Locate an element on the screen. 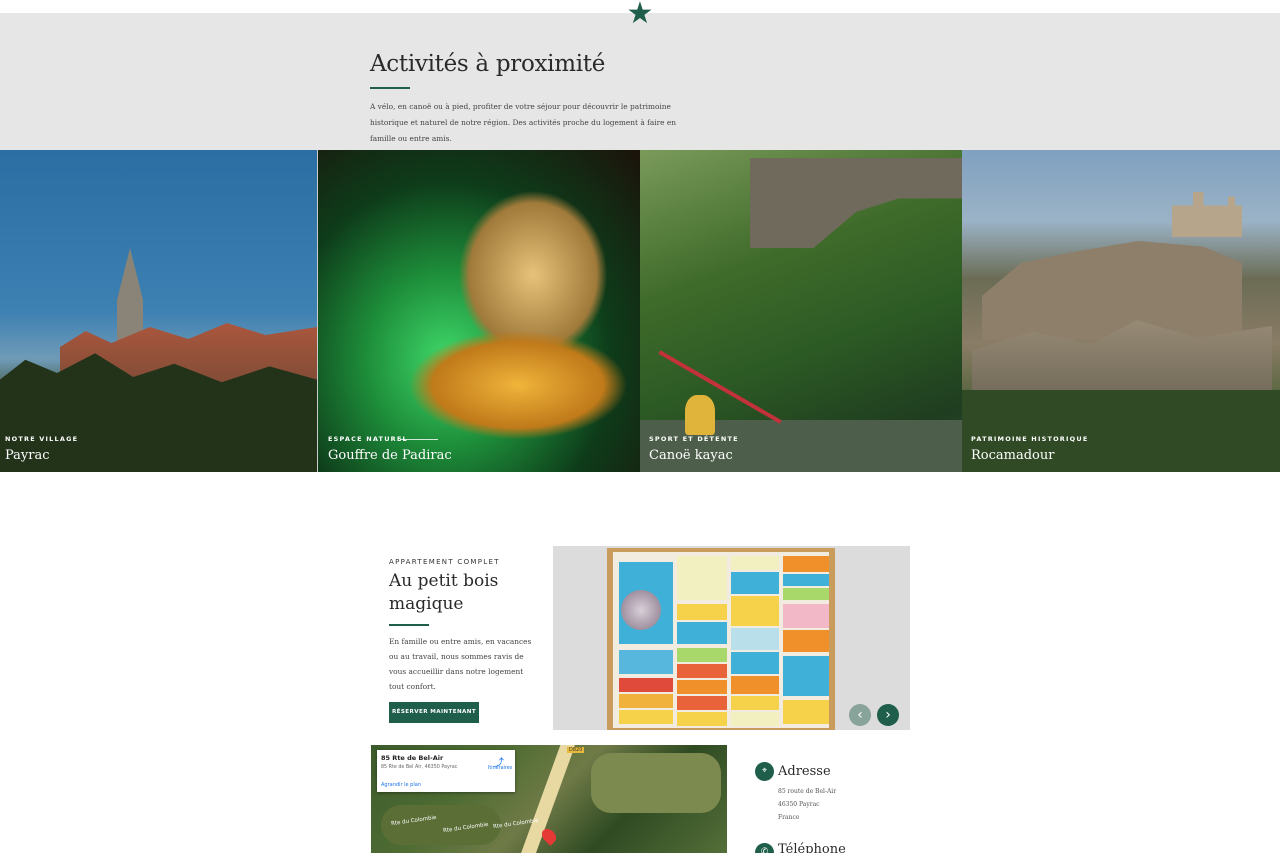  tile-tag: NOTRE VILLAGE is located at coordinates (42, 439).